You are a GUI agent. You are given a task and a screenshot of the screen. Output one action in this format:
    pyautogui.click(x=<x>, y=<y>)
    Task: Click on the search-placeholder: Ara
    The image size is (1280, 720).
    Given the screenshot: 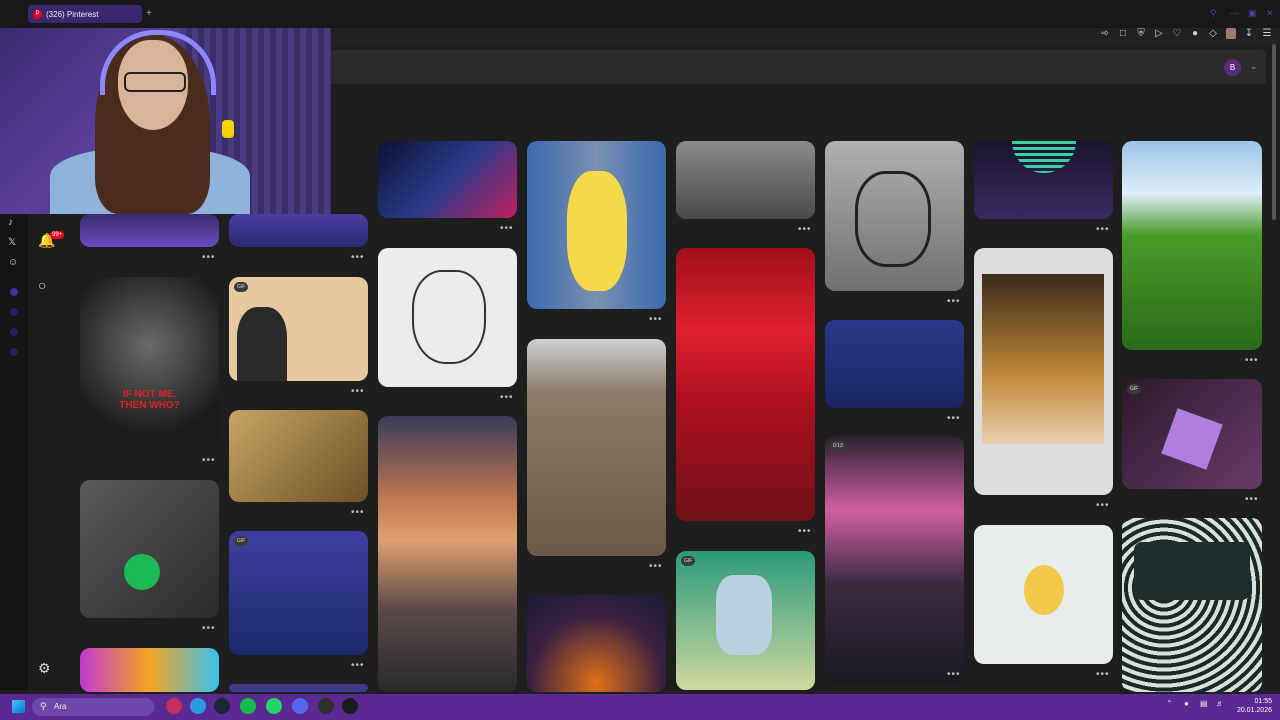 What is the action you would take?
    pyautogui.click(x=60, y=706)
    